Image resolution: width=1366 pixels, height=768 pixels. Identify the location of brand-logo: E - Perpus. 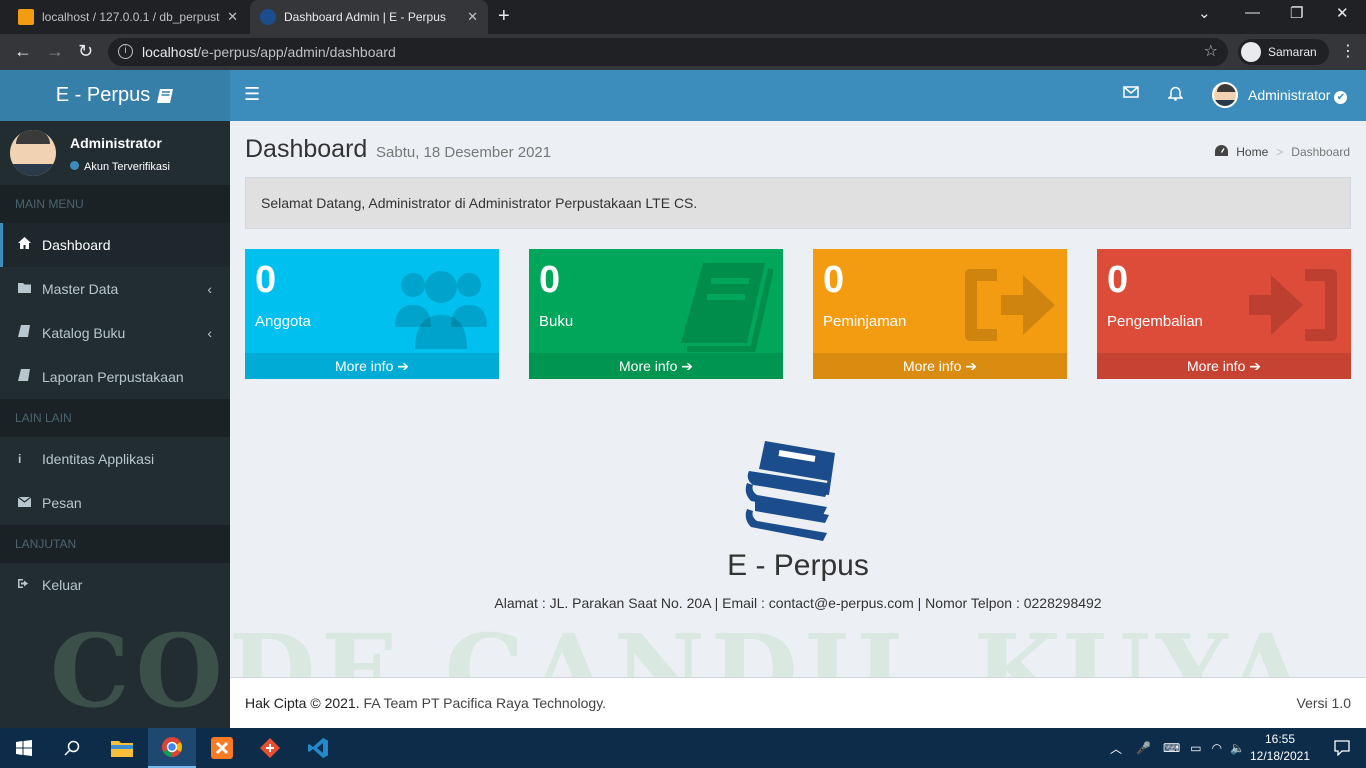
(115, 95).